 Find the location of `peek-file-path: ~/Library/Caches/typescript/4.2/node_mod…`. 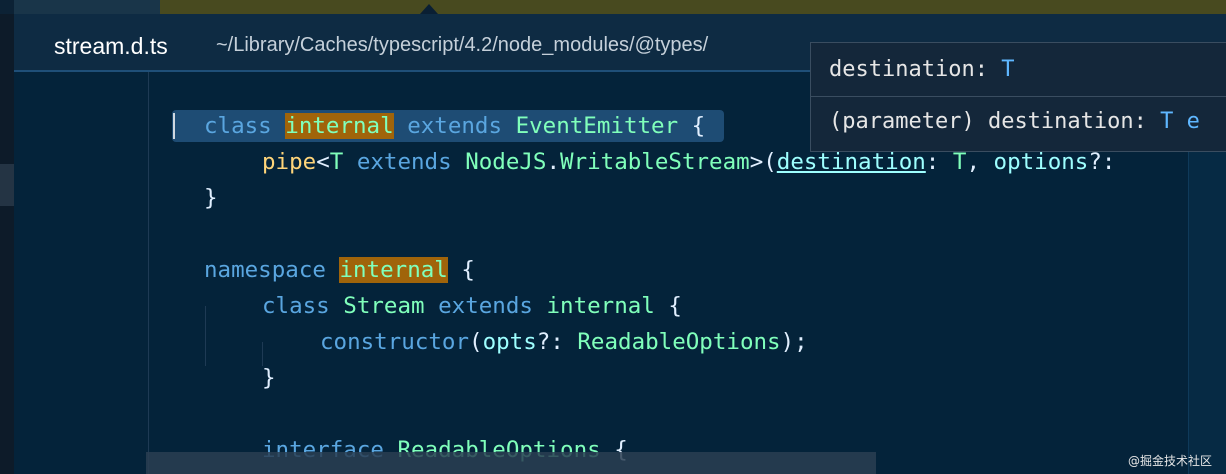

peek-file-path: ~/Library/Caches/typescript/4.2/node_mod… is located at coordinates (462, 45).